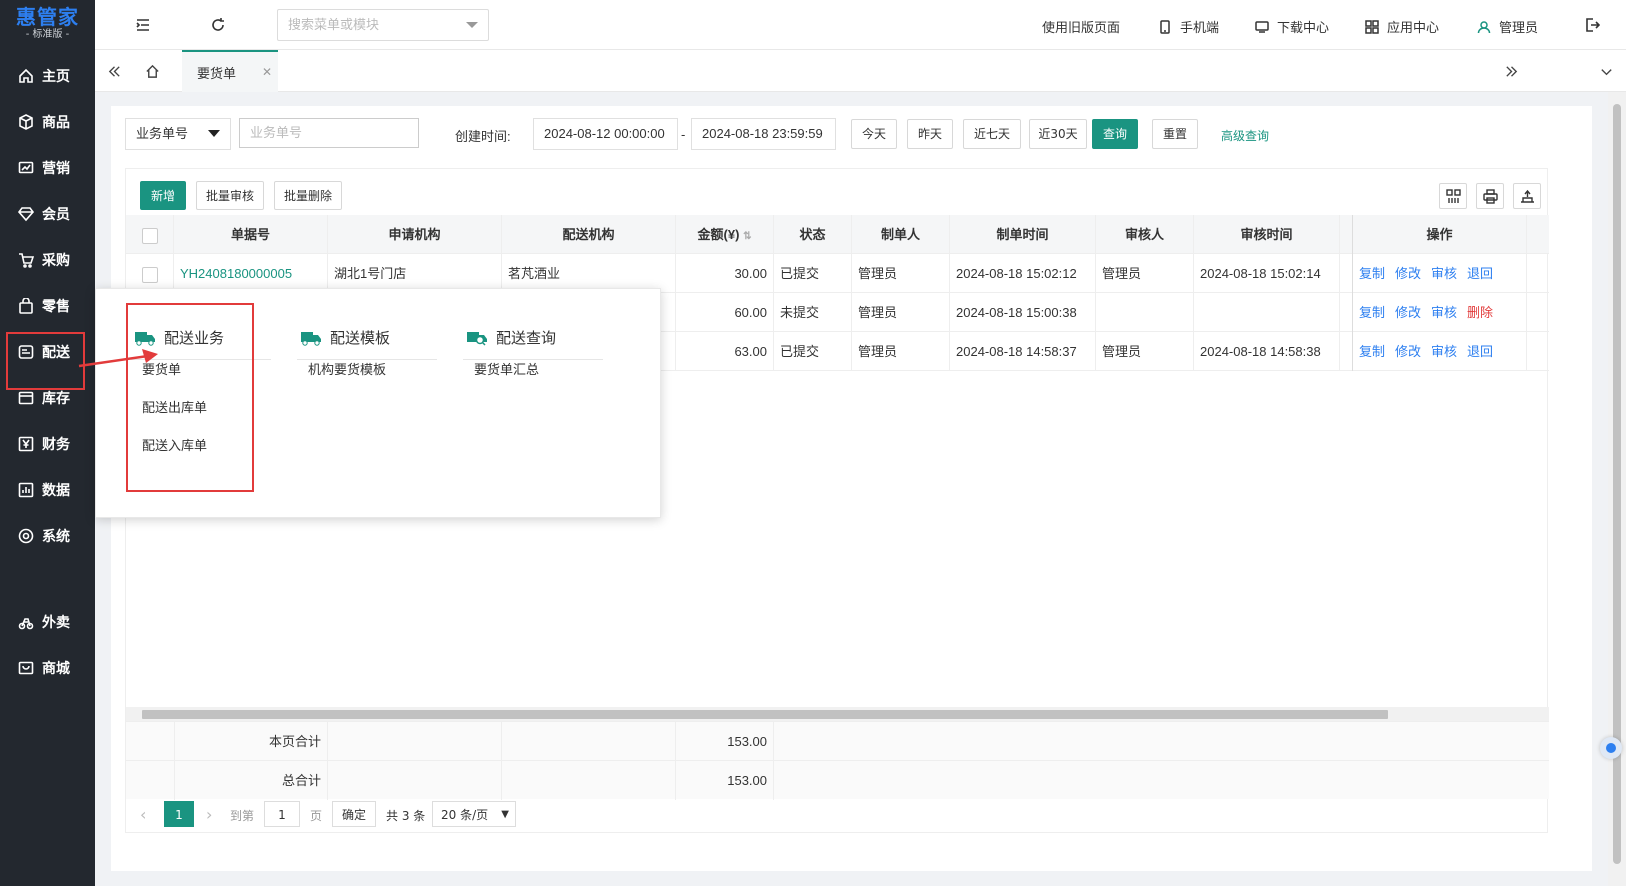 Image resolution: width=1626 pixels, height=886 pixels. What do you see at coordinates (992, 134) in the screenshot?
I see `last-7-days-button: 近七天` at bounding box center [992, 134].